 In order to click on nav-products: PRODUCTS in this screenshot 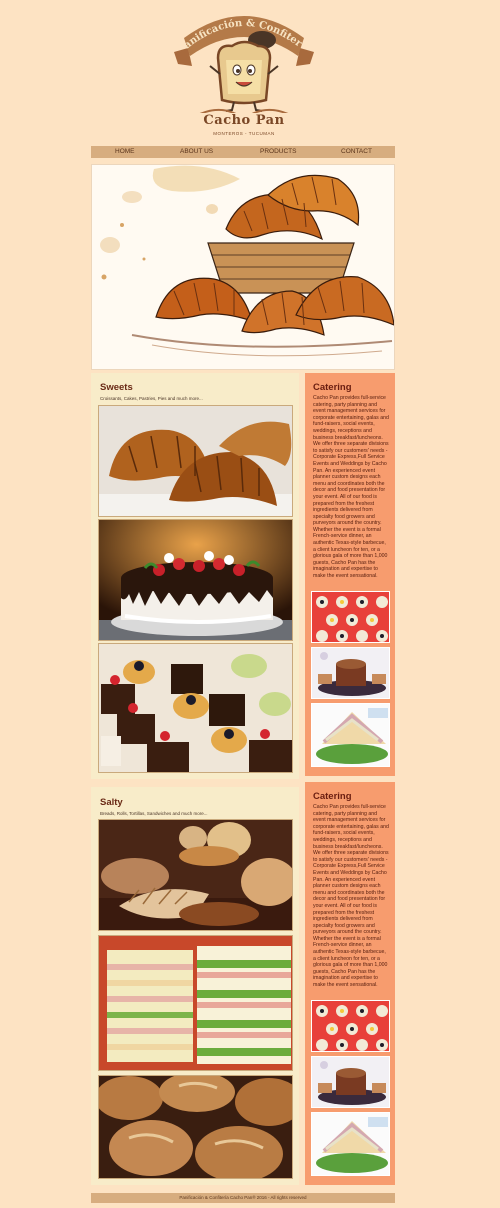, I will do `click(278, 151)`.